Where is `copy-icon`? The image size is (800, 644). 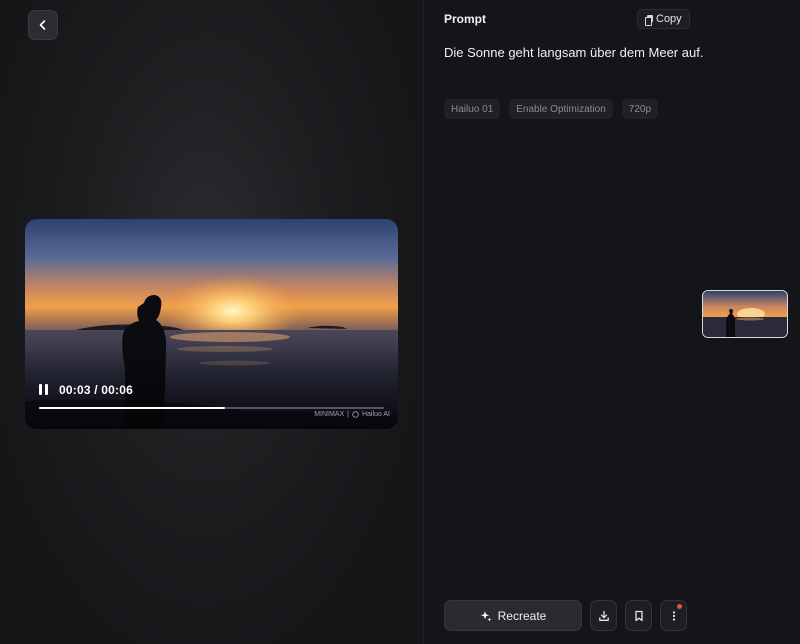
copy-icon is located at coordinates (649, 20).